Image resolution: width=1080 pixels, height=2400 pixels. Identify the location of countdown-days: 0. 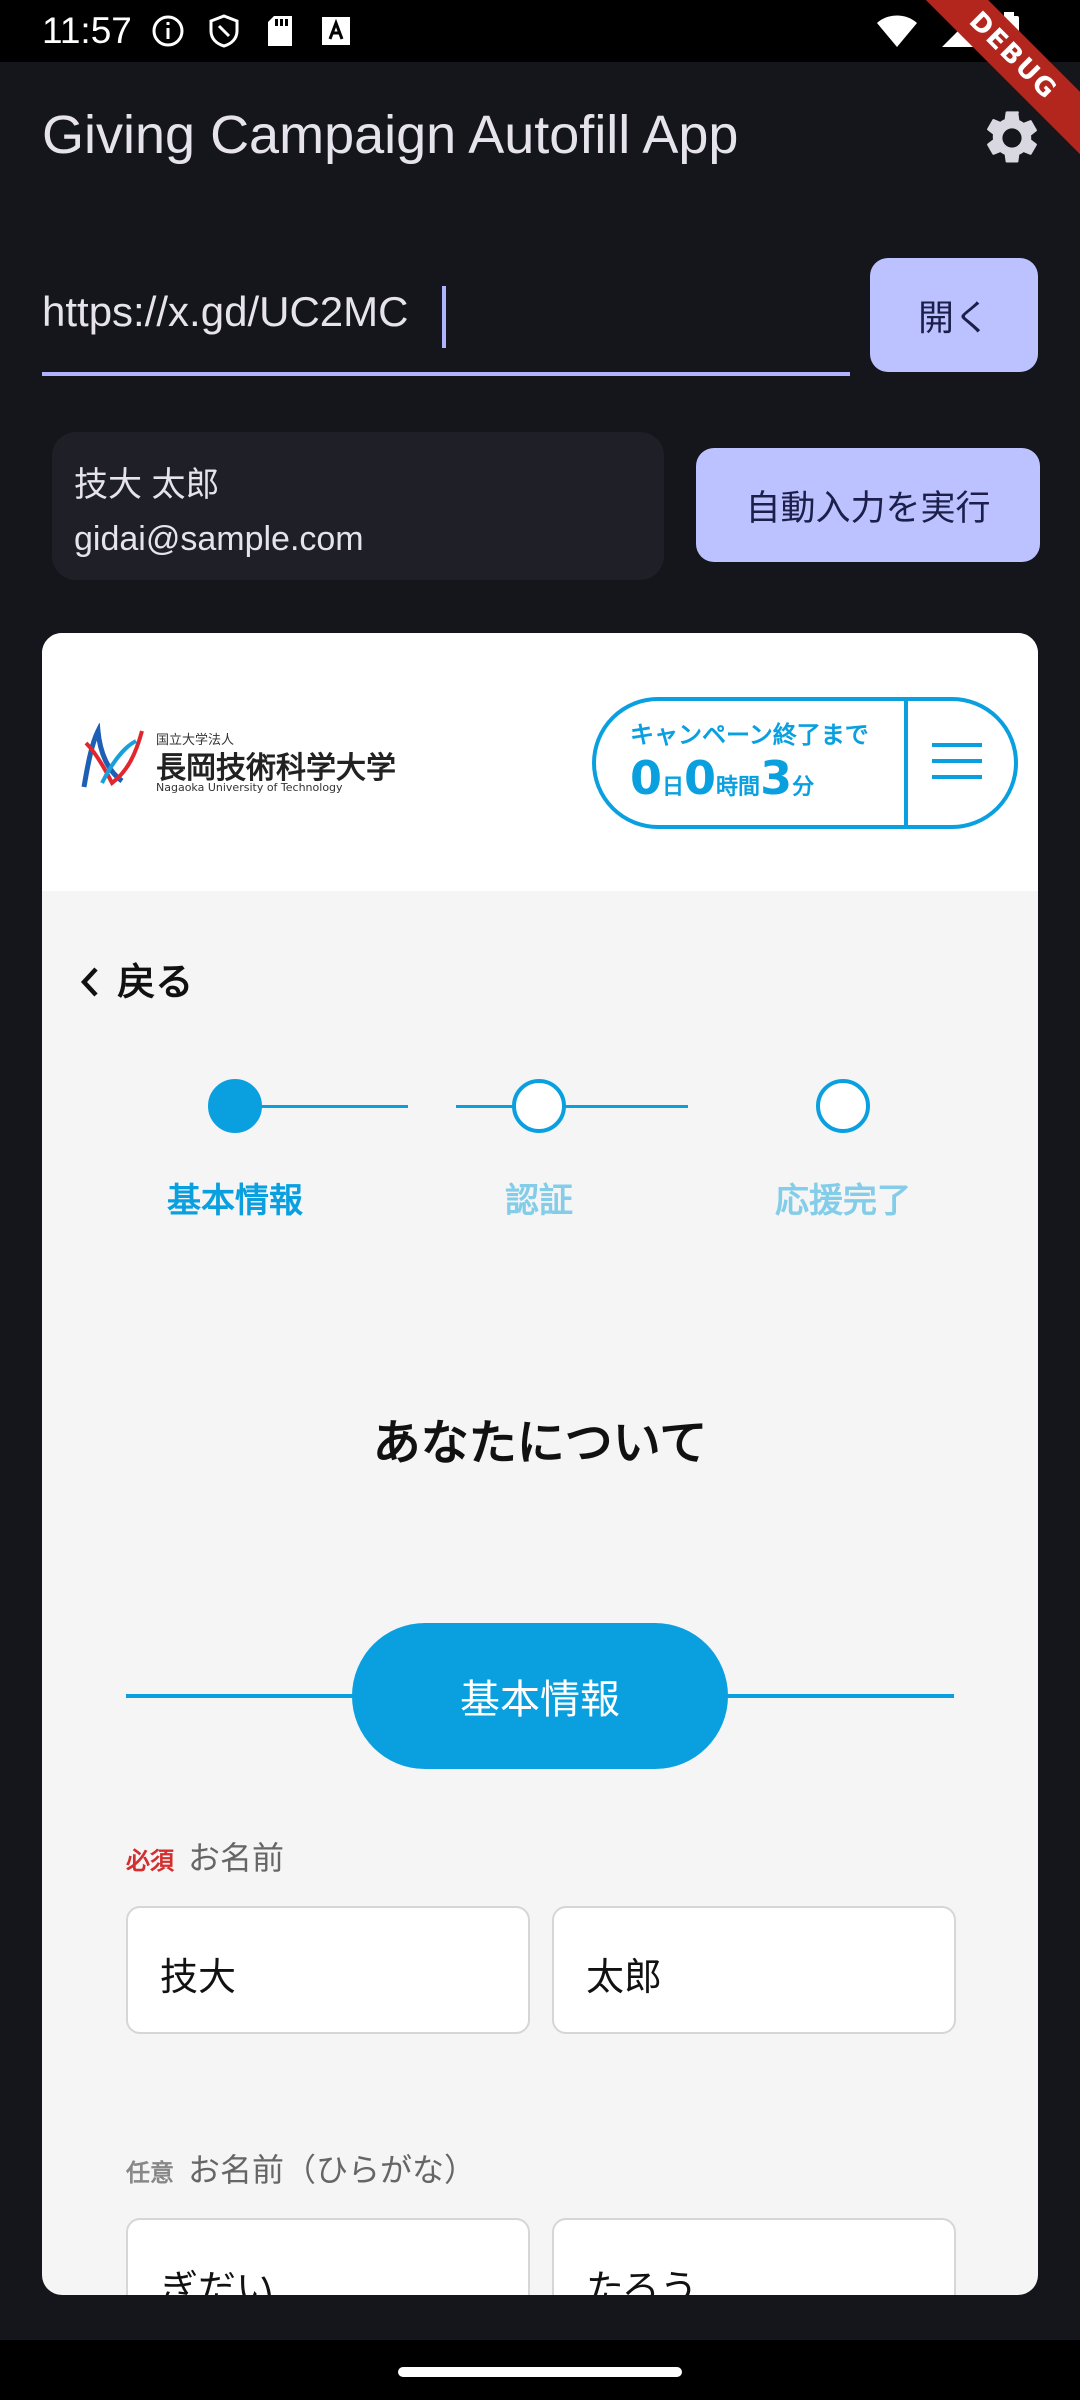
(646, 778).